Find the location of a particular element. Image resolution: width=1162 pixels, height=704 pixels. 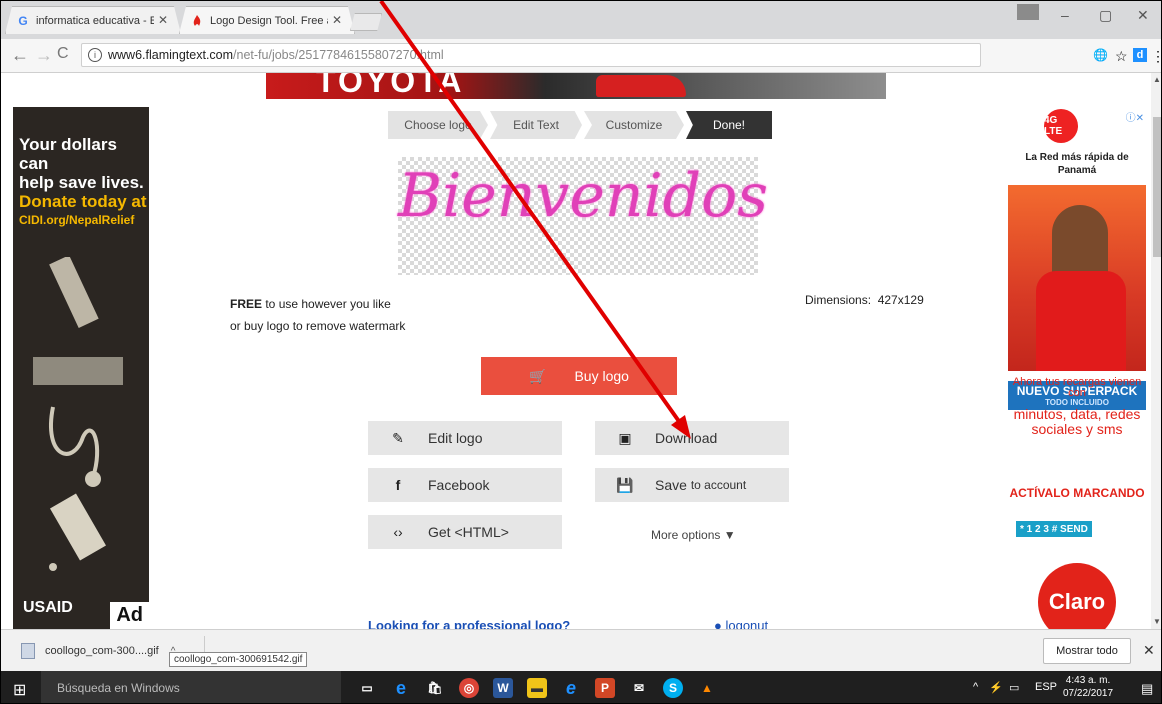

tray-chevron-icon: ^ is located at coordinates (975, 687).